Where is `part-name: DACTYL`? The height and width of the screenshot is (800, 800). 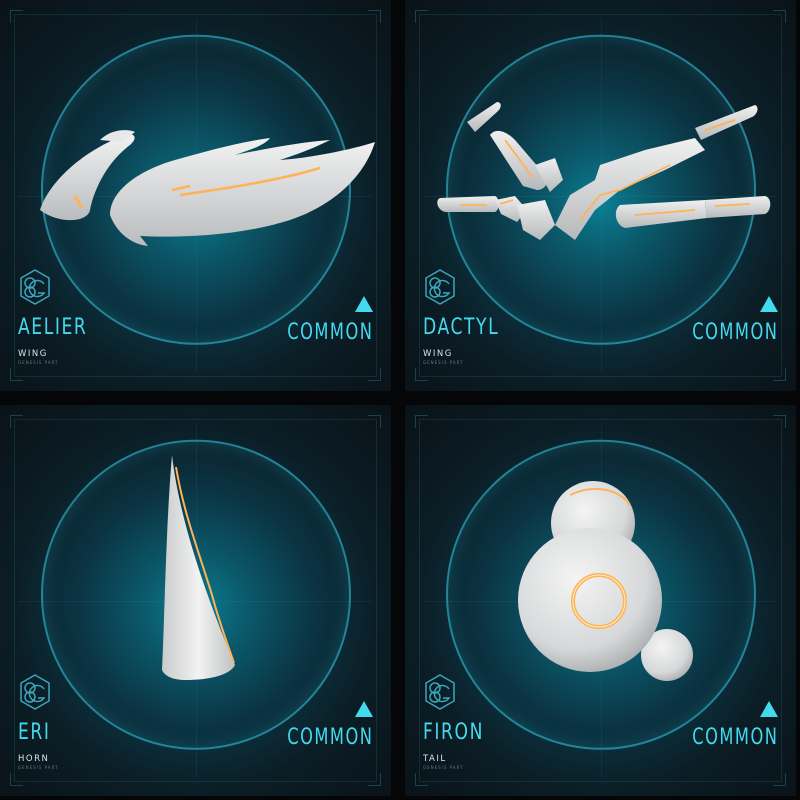
part-name: DACTYL is located at coordinates (461, 327).